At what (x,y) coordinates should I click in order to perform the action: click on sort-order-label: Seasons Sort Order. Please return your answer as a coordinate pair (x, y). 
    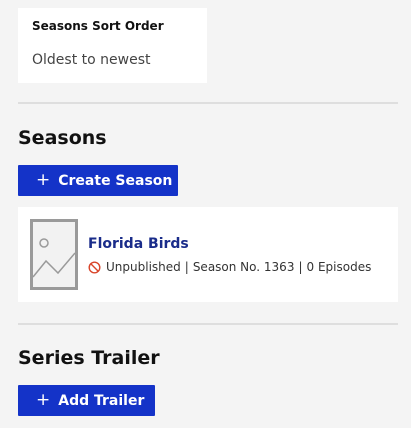
    Looking at the image, I should click on (98, 26).